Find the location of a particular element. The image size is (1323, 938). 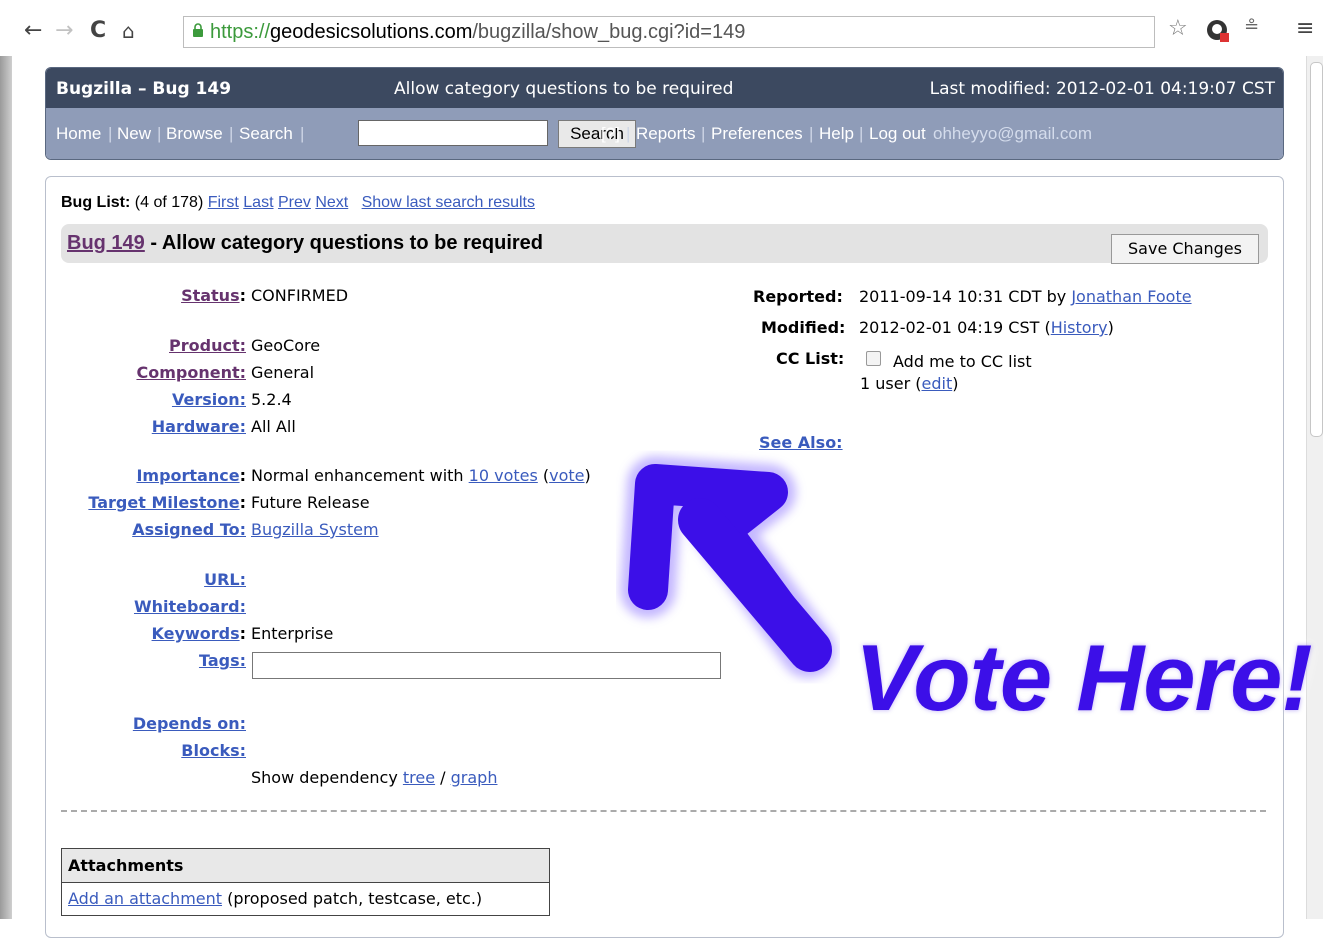

annotation-arrow-icon is located at coordinates (728, 567).